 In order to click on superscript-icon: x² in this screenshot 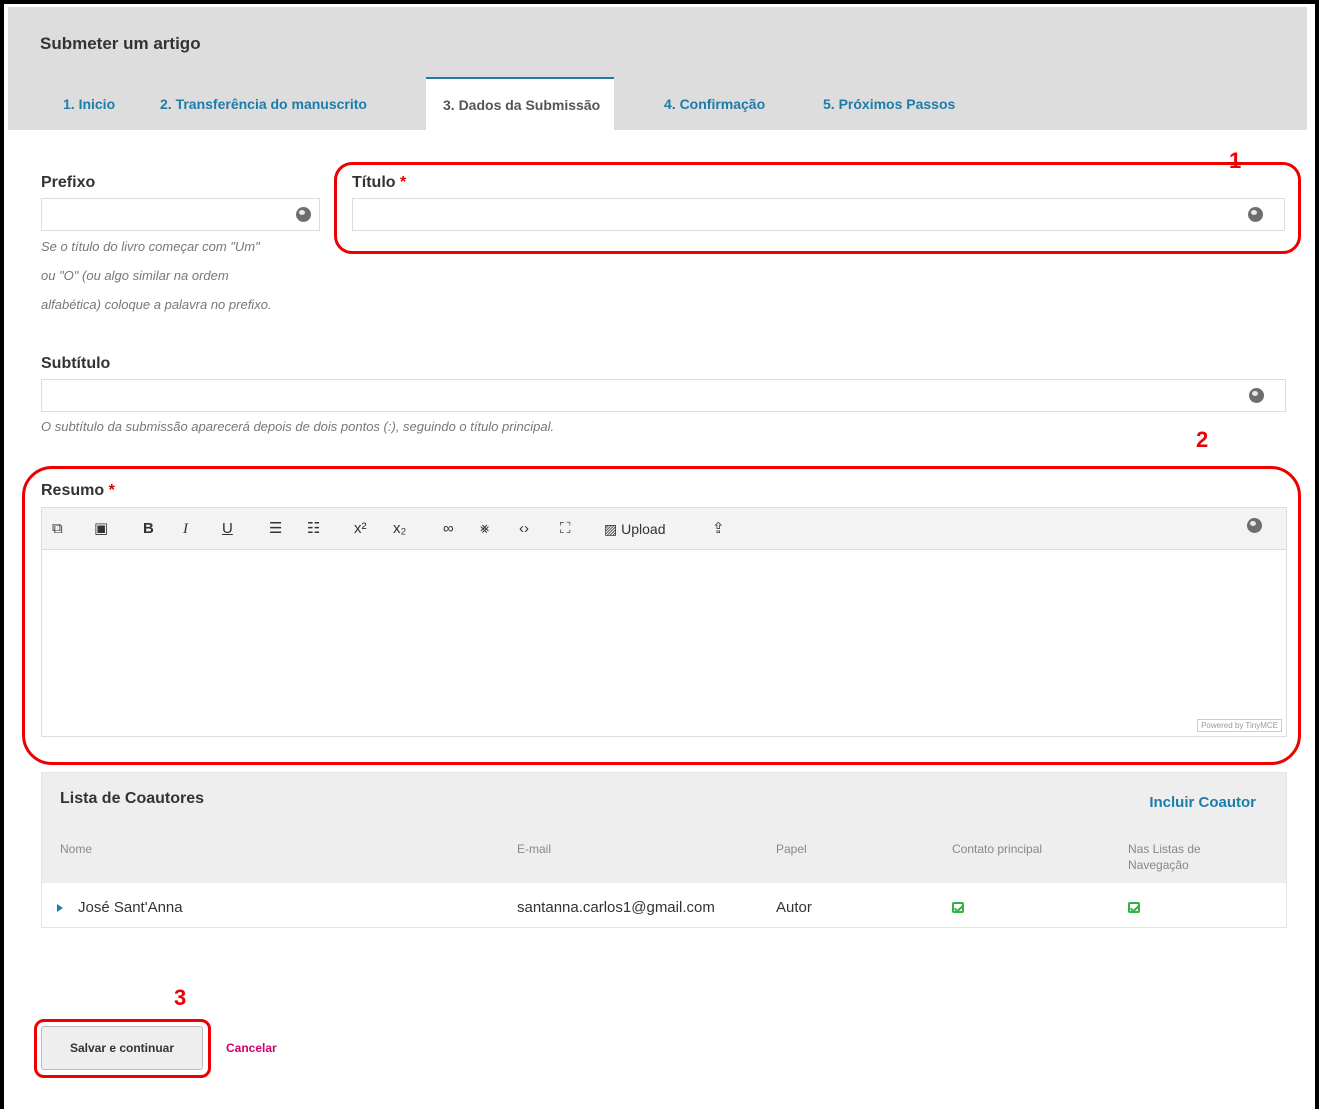, I will do `click(360, 529)`.